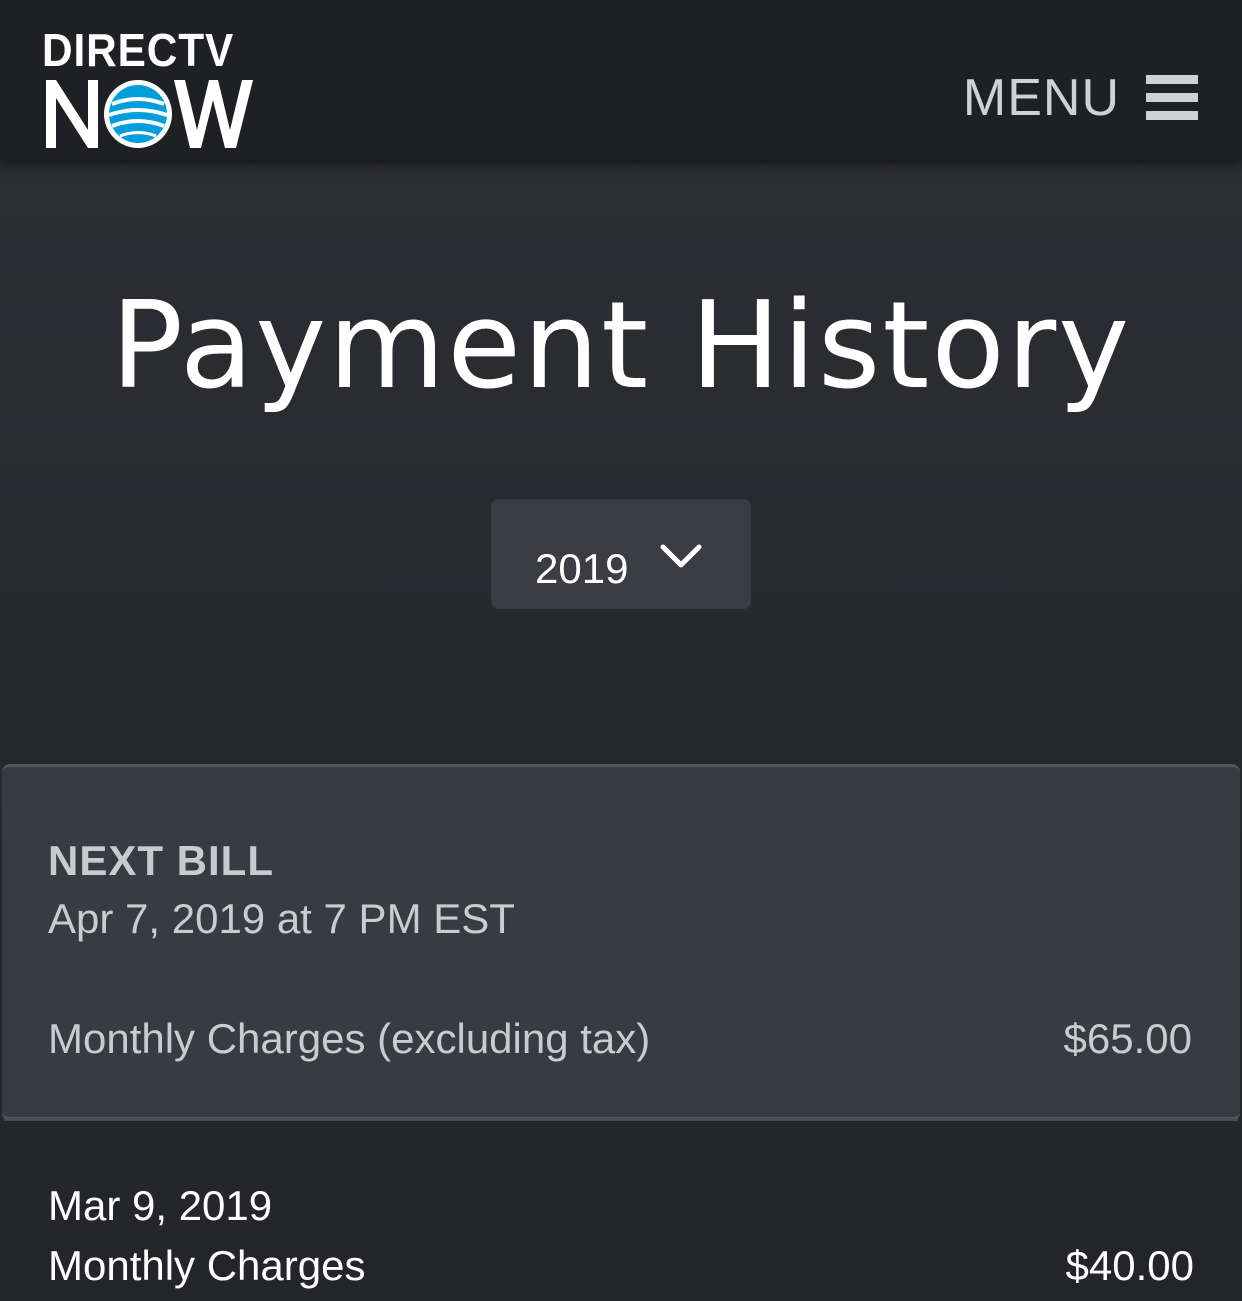 The height and width of the screenshot is (1301, 1242). Describe the element at coordinates (621, 1215) in the screenshot. I see `payment-history-row: Mar 9, 2019 Monthly Charges $40.00` at that location.